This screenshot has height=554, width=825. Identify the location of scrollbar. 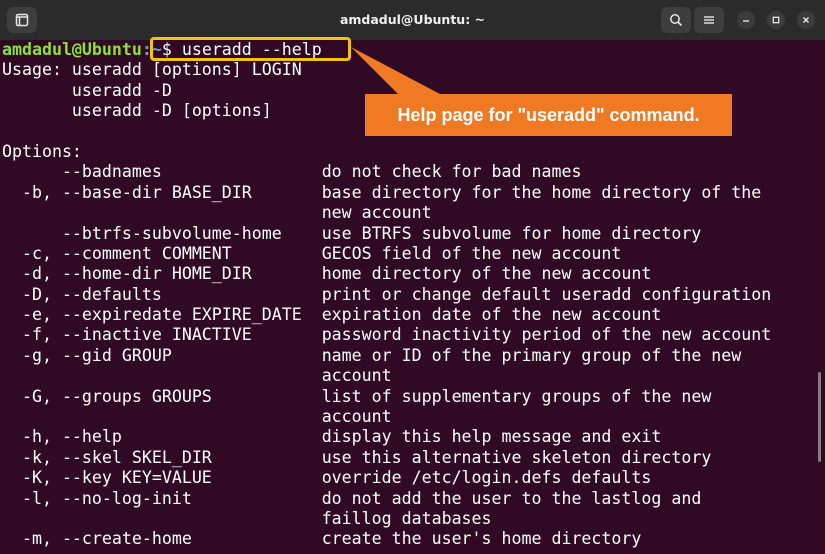
(819, 417).